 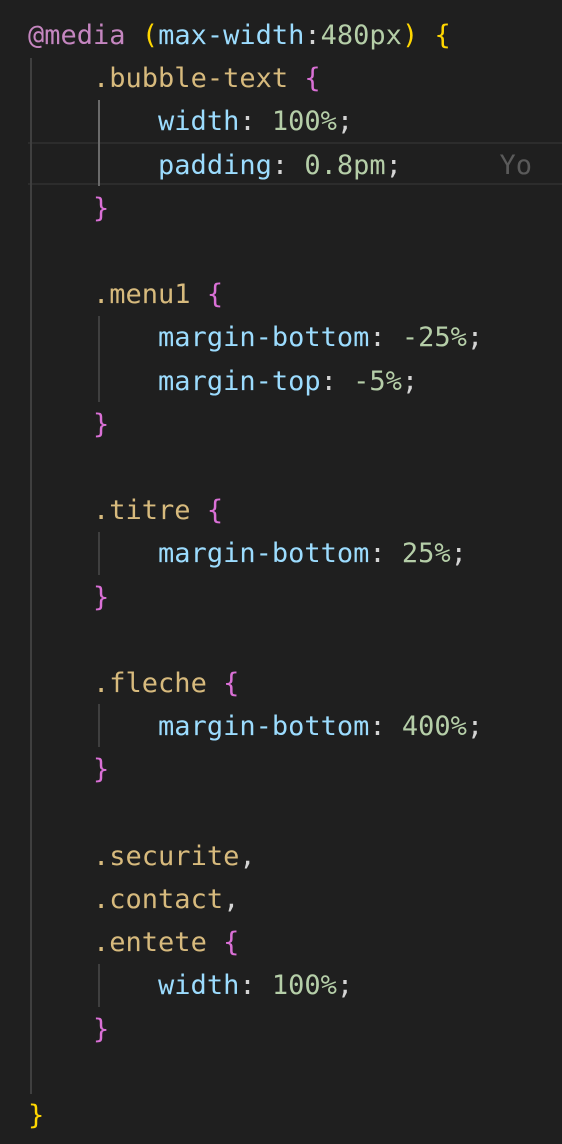 I want to click on code-line: .entete {, so click(x=133, y=942).